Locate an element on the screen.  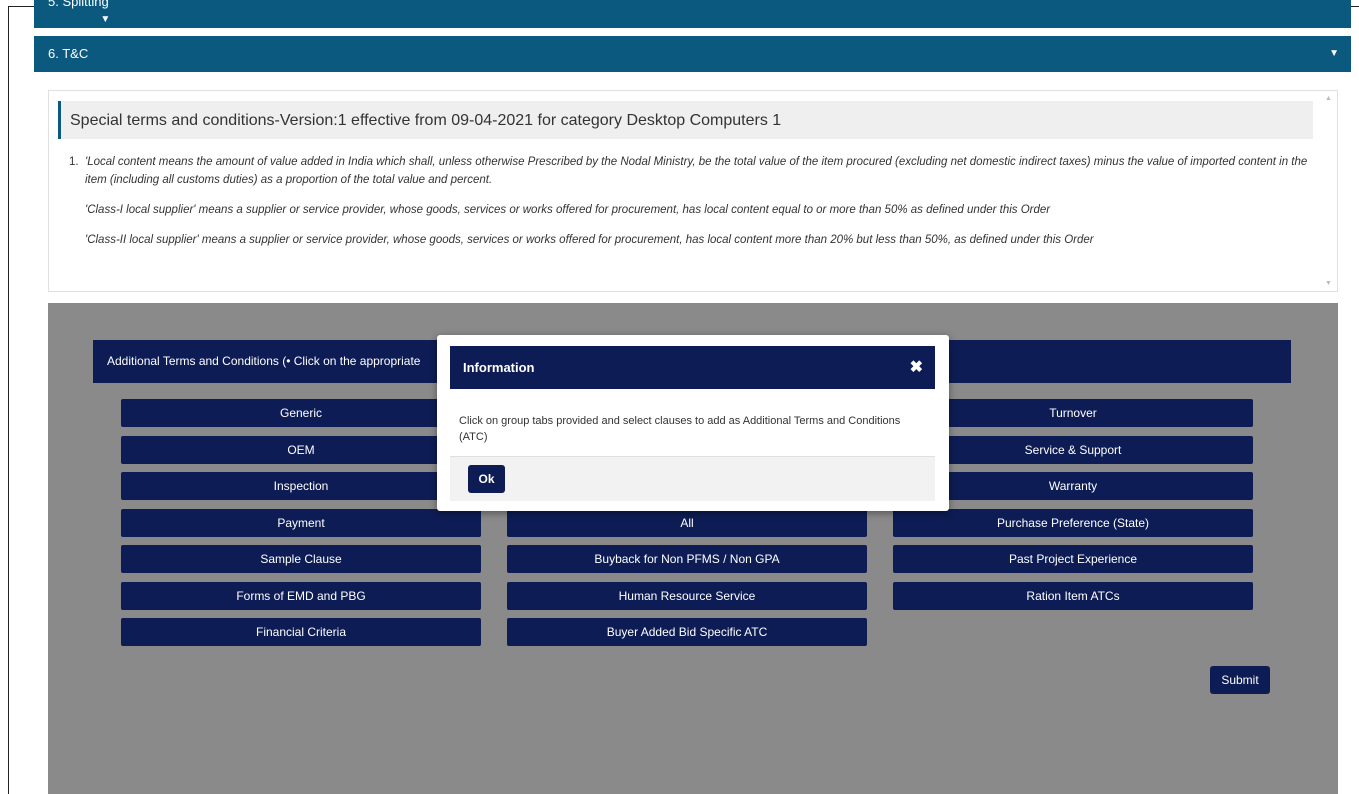
terms-scrollbar: ▲ ▼ is located at coordinates (1330, 191).